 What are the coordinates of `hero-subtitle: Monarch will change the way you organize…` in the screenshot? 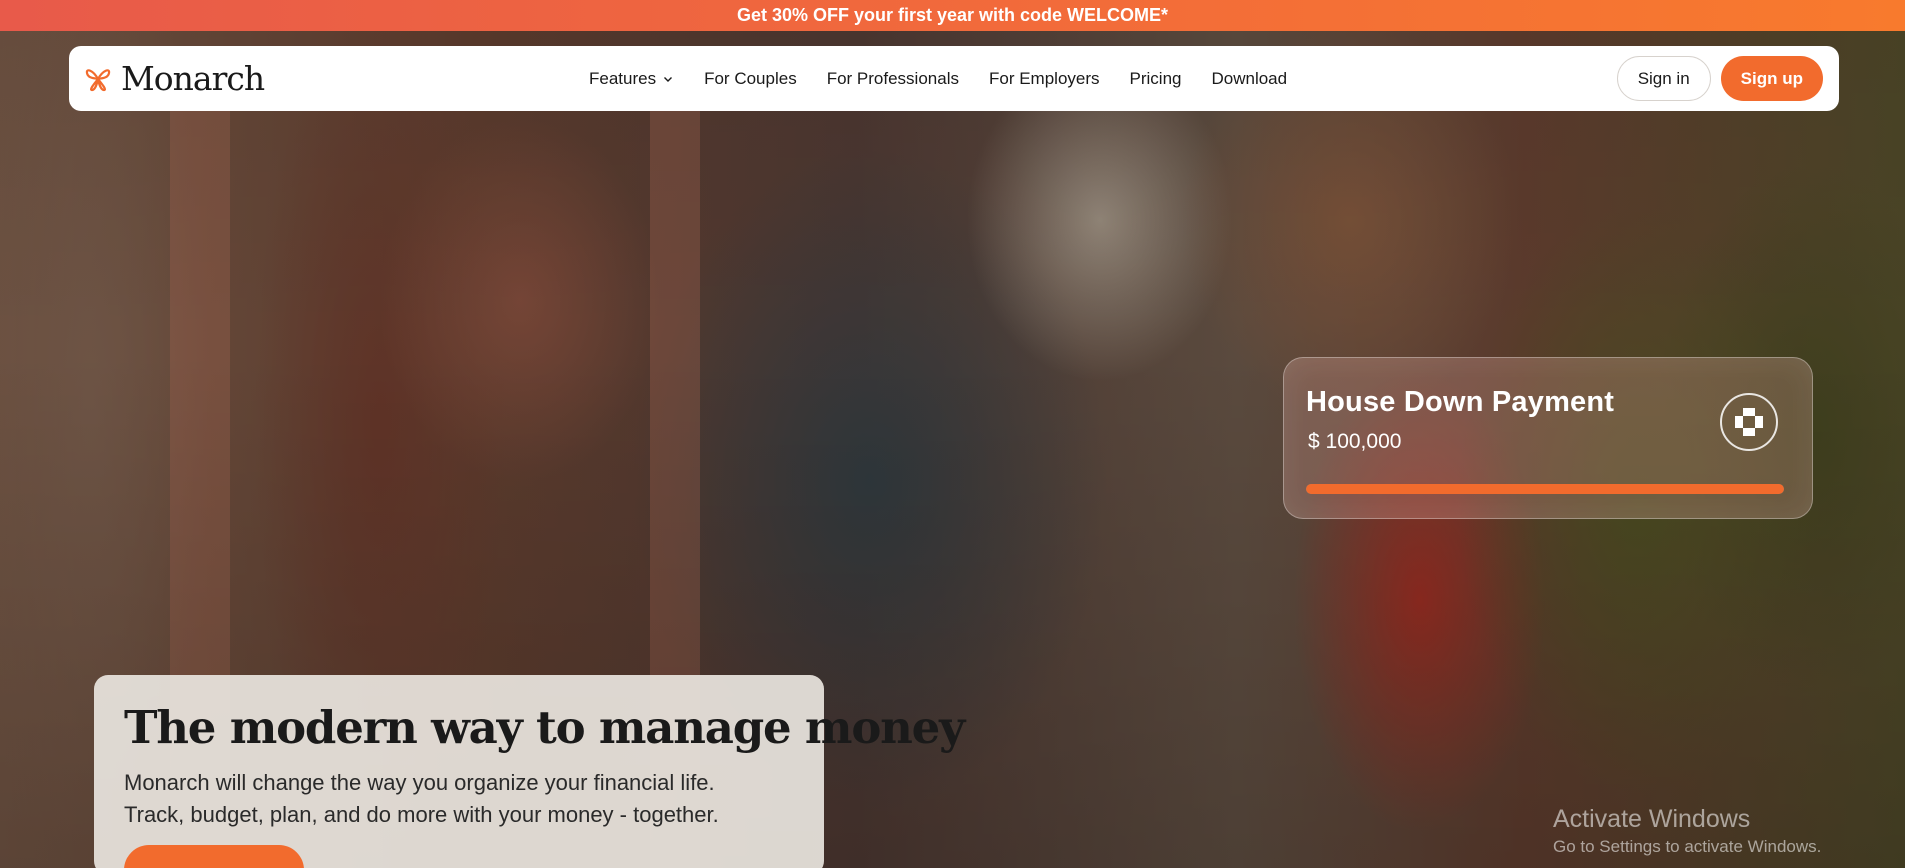 It's located at (464, 799).